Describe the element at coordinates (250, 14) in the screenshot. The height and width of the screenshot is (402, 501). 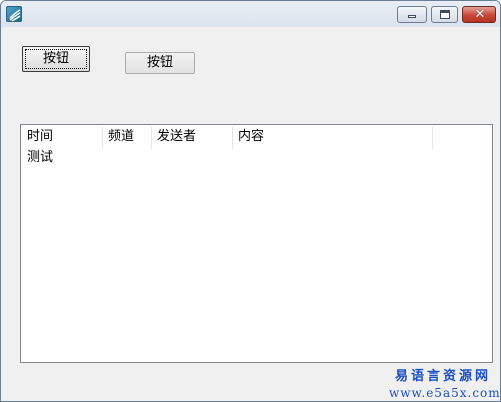
I see `title-bar: ✕` at that location.